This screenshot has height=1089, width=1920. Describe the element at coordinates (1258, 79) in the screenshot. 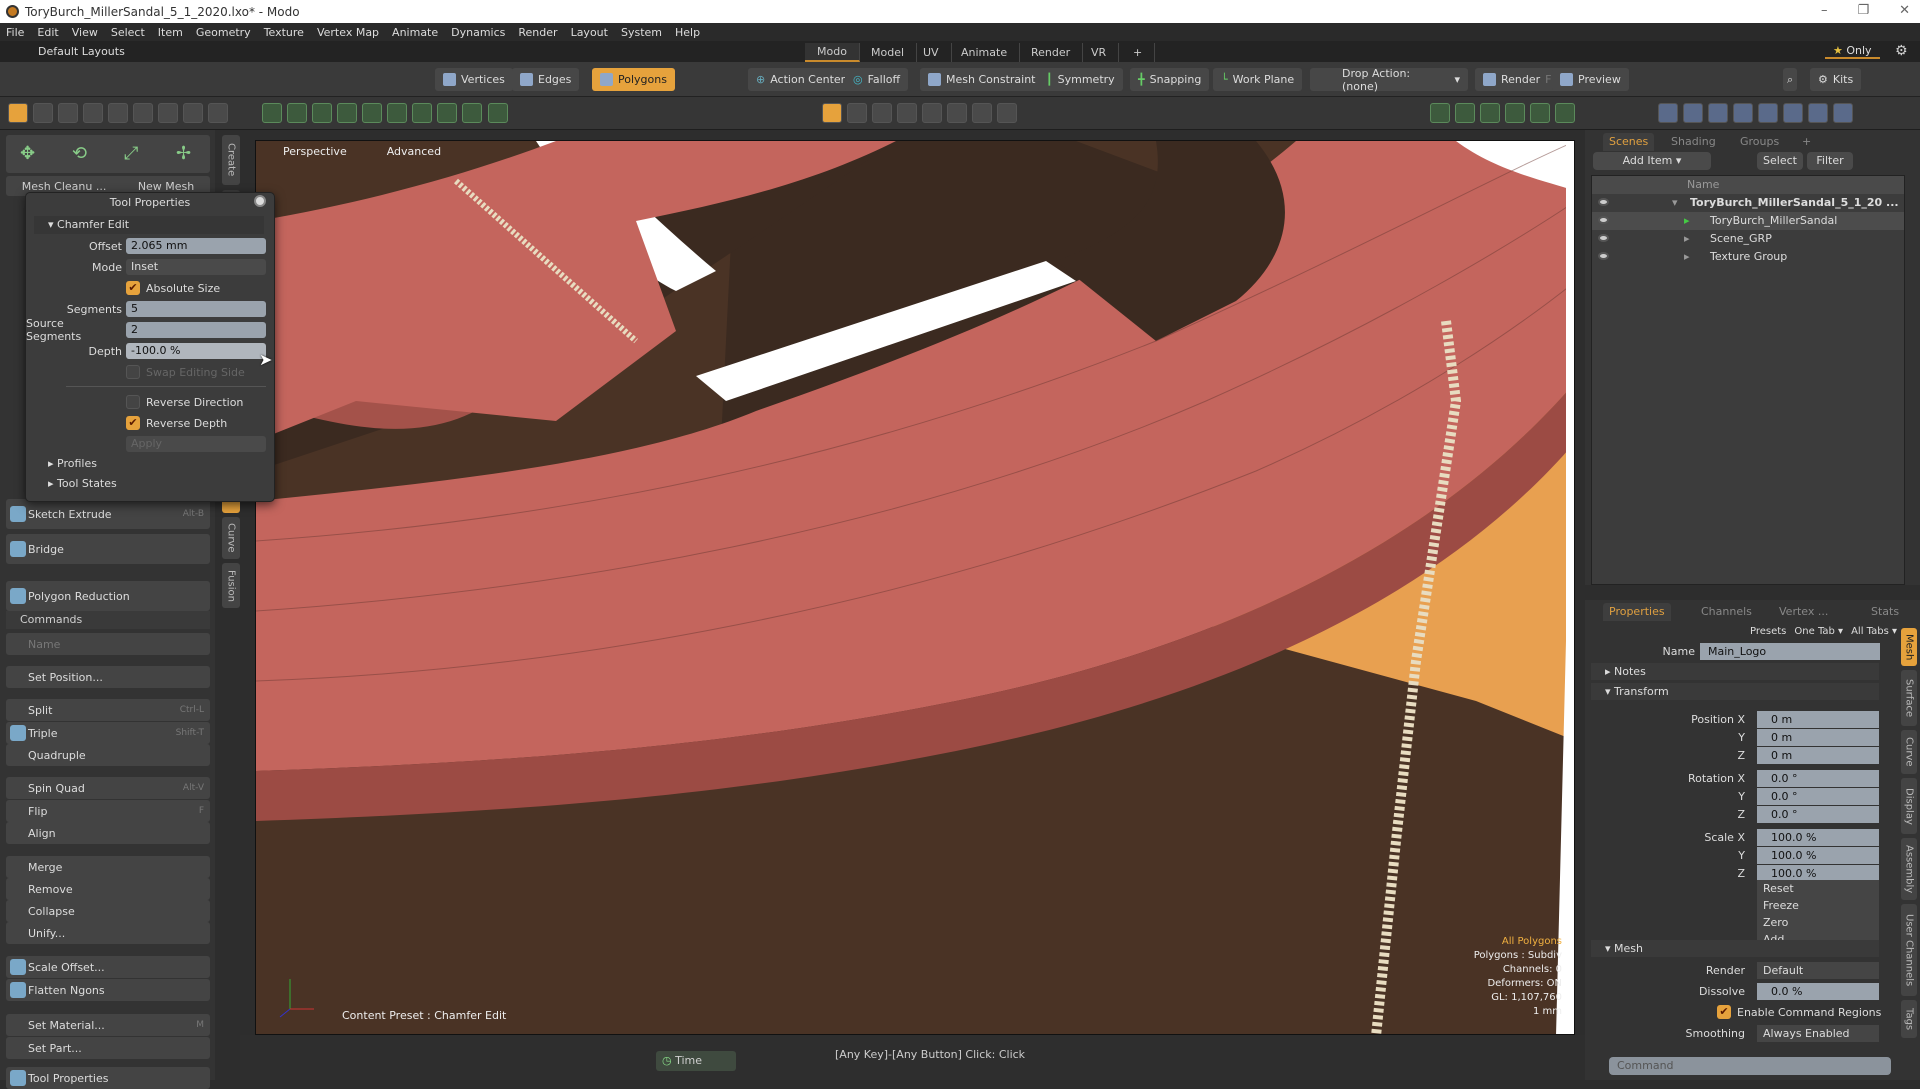

I see `work-plane-button: └ Work Plane` at that location.